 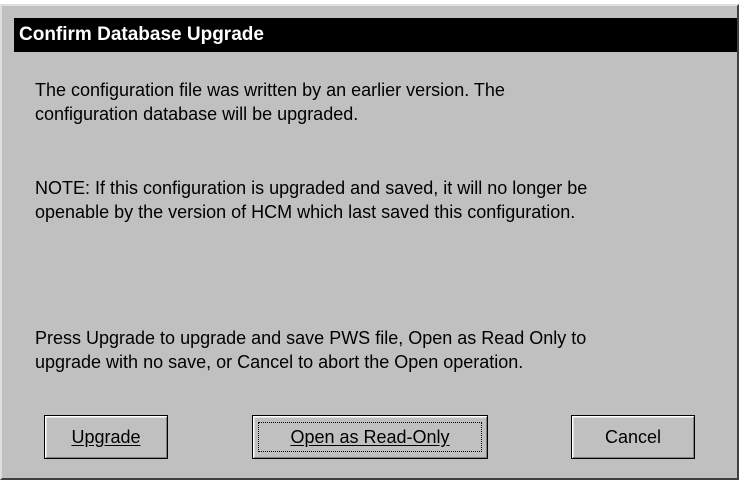 I want to click on message-line: configuration database will be upgraded., so click(x=197, y=114).